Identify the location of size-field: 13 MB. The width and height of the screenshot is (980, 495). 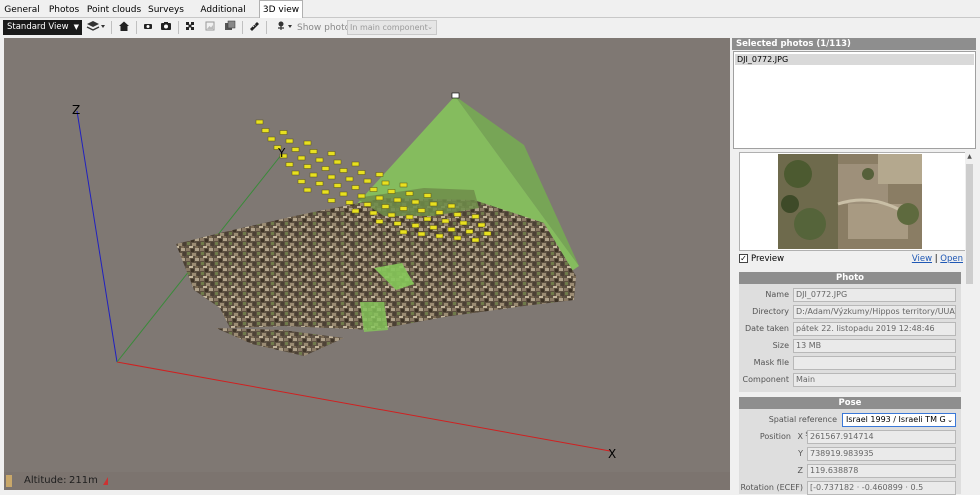
(874, 346).